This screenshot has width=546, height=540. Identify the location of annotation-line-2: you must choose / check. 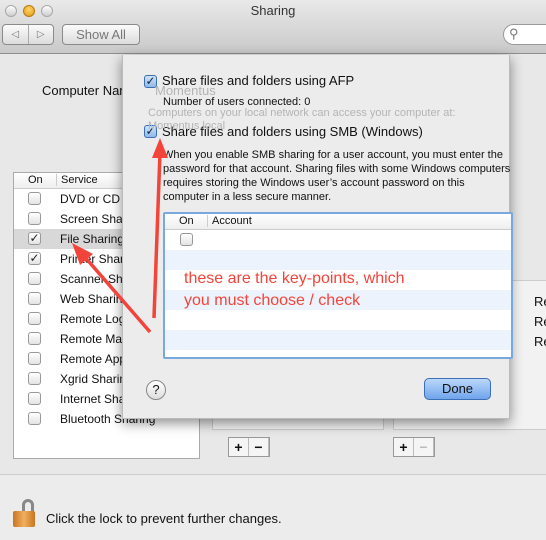
(272, 300).